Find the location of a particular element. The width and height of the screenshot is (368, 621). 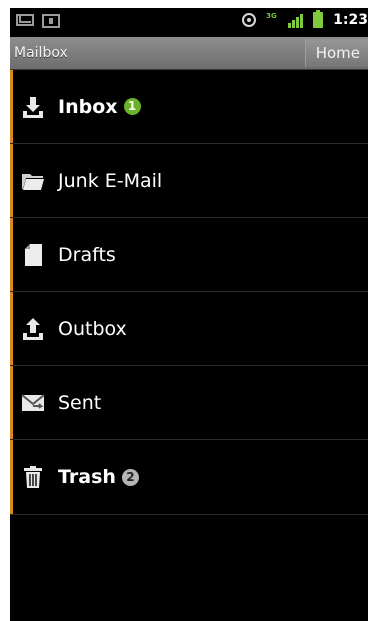

sent-mail-icon is located at coordinates (33, 403).